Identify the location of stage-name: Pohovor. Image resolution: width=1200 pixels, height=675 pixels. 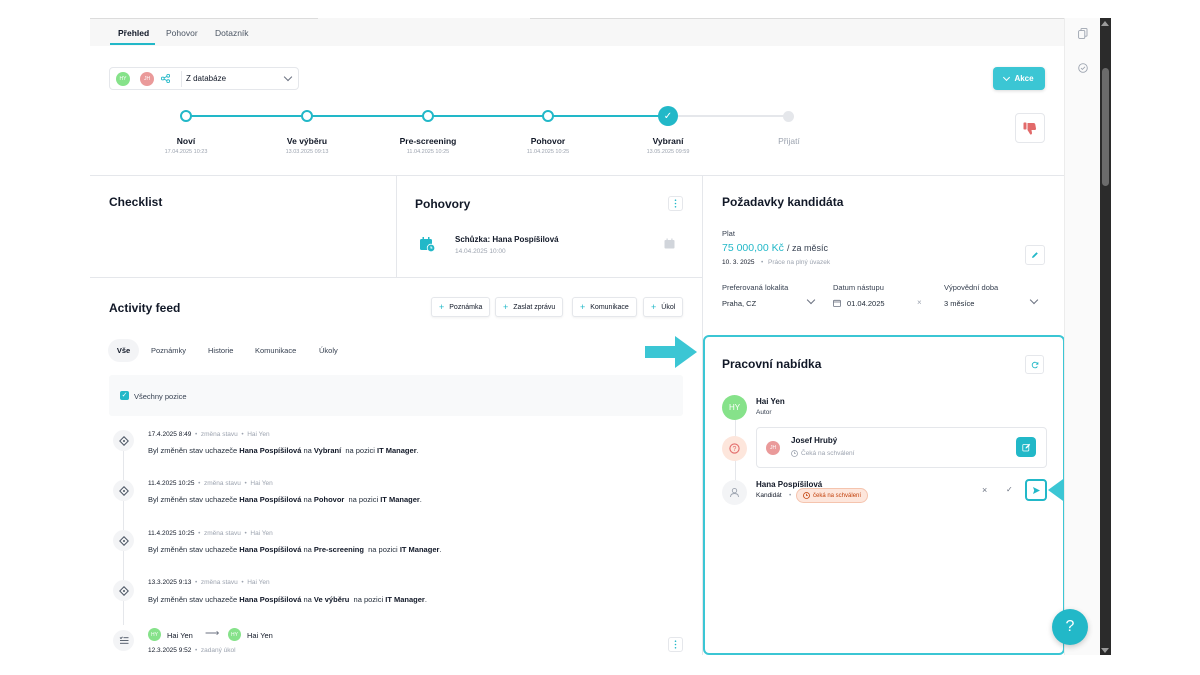
(329, 499).